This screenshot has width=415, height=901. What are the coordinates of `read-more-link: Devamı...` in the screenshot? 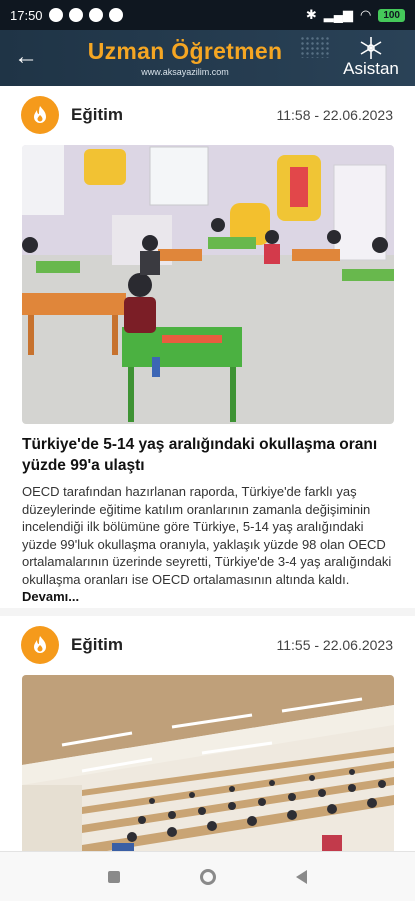 It's located at (50, 596).